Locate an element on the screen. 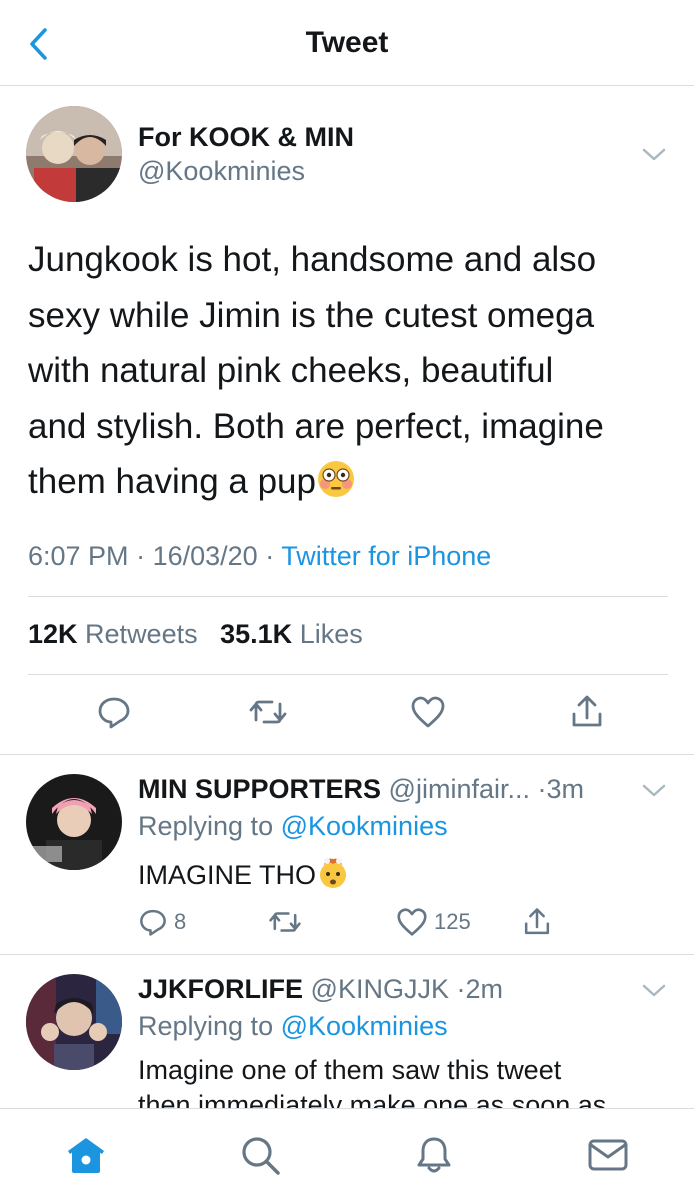 This screenshot has width=694, height=1200. share-icon is located at coordinates (587, 712).